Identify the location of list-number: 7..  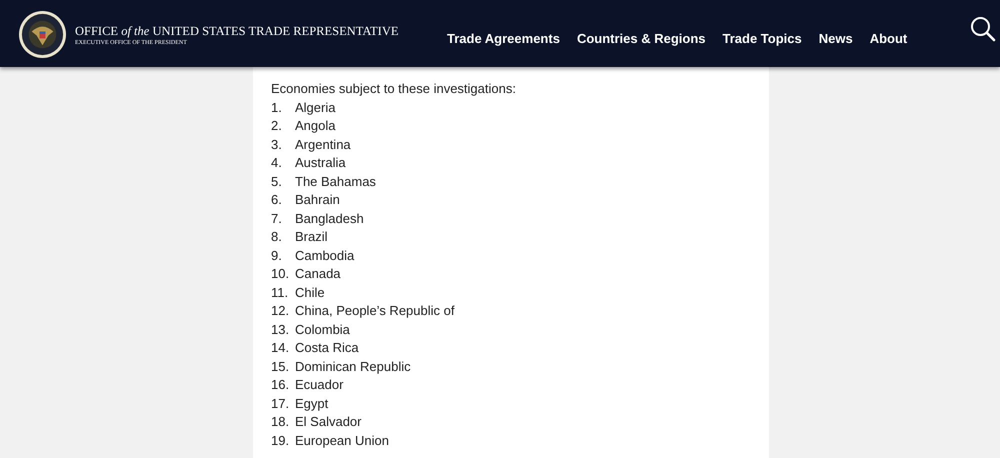
(277, 219).